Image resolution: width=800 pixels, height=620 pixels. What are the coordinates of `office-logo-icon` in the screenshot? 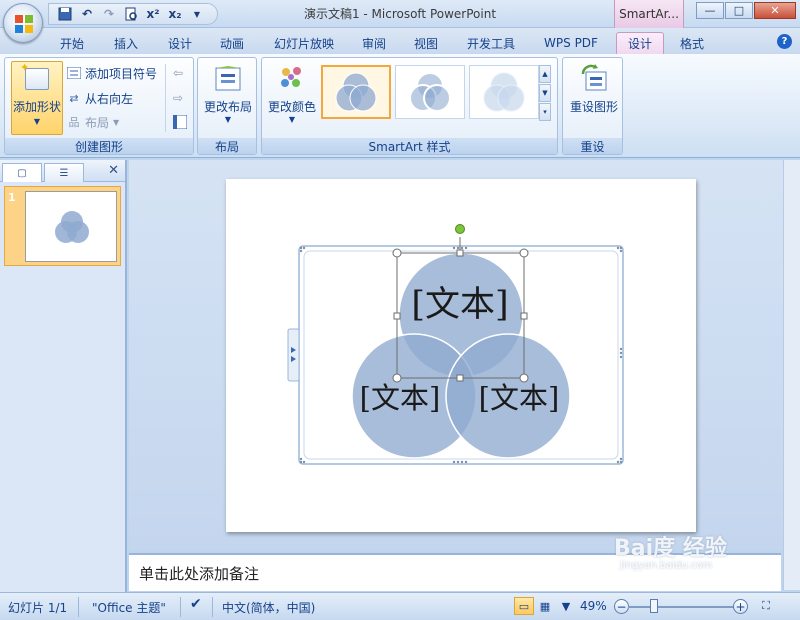 It's located at (24, 24).